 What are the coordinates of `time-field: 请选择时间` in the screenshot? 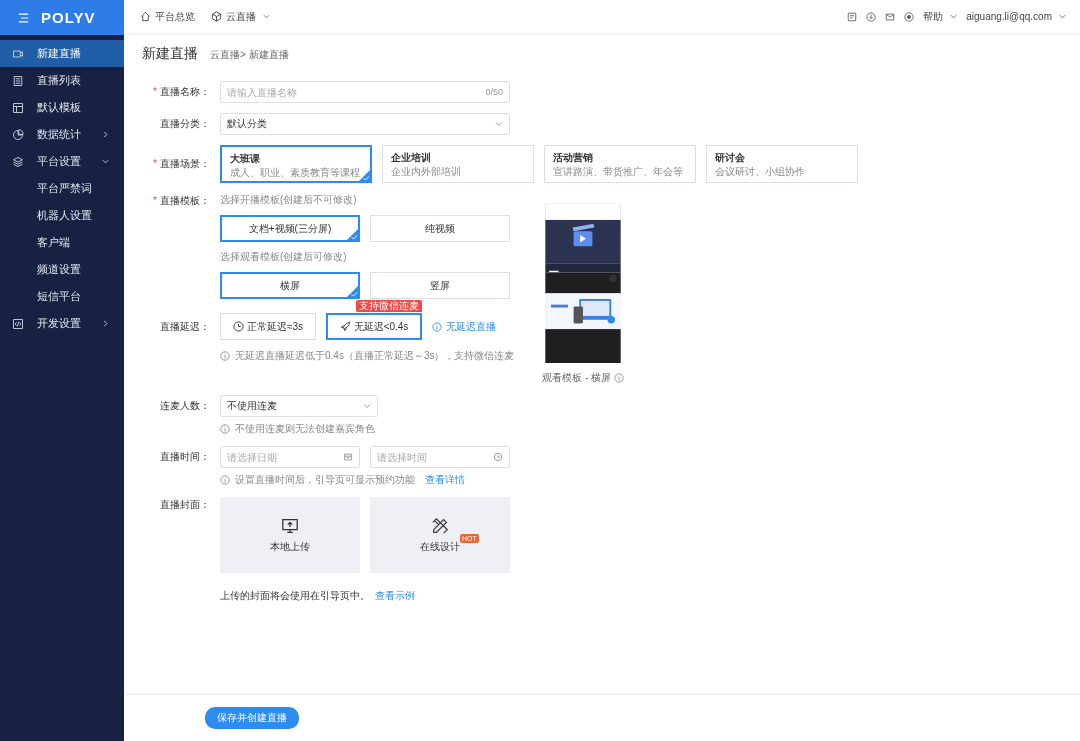 It's located at (440, 457).